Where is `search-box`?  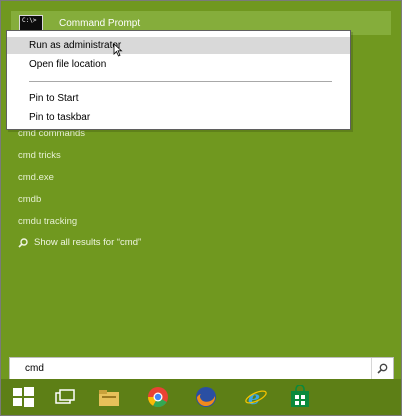
search-box is located at coordinates (201, 368).